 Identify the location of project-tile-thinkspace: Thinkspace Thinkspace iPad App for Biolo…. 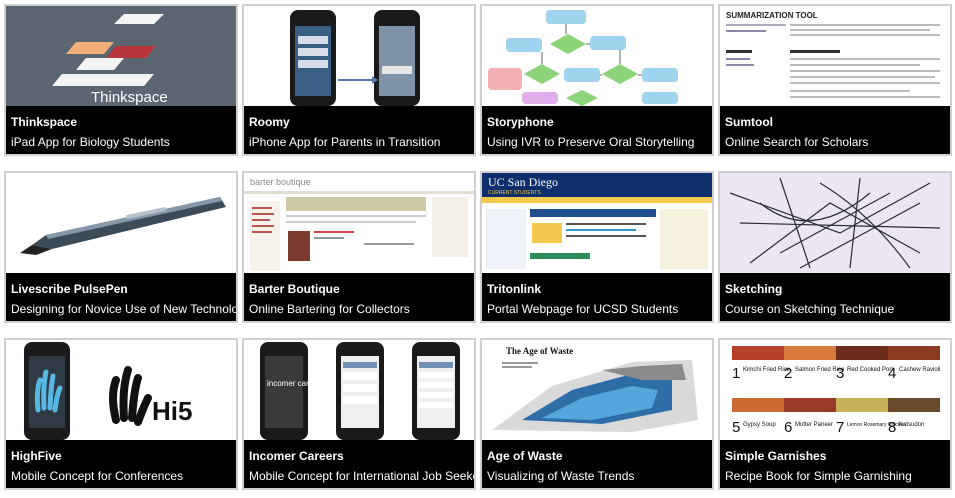
(121, 80).